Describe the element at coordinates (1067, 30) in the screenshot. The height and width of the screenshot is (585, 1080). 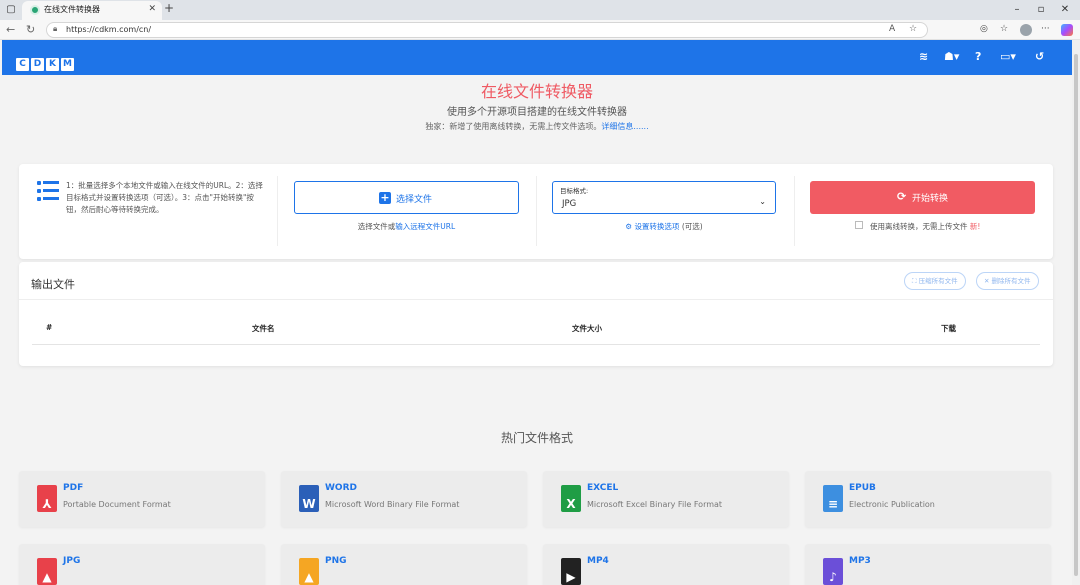
I see `copilot-icon` at that location.